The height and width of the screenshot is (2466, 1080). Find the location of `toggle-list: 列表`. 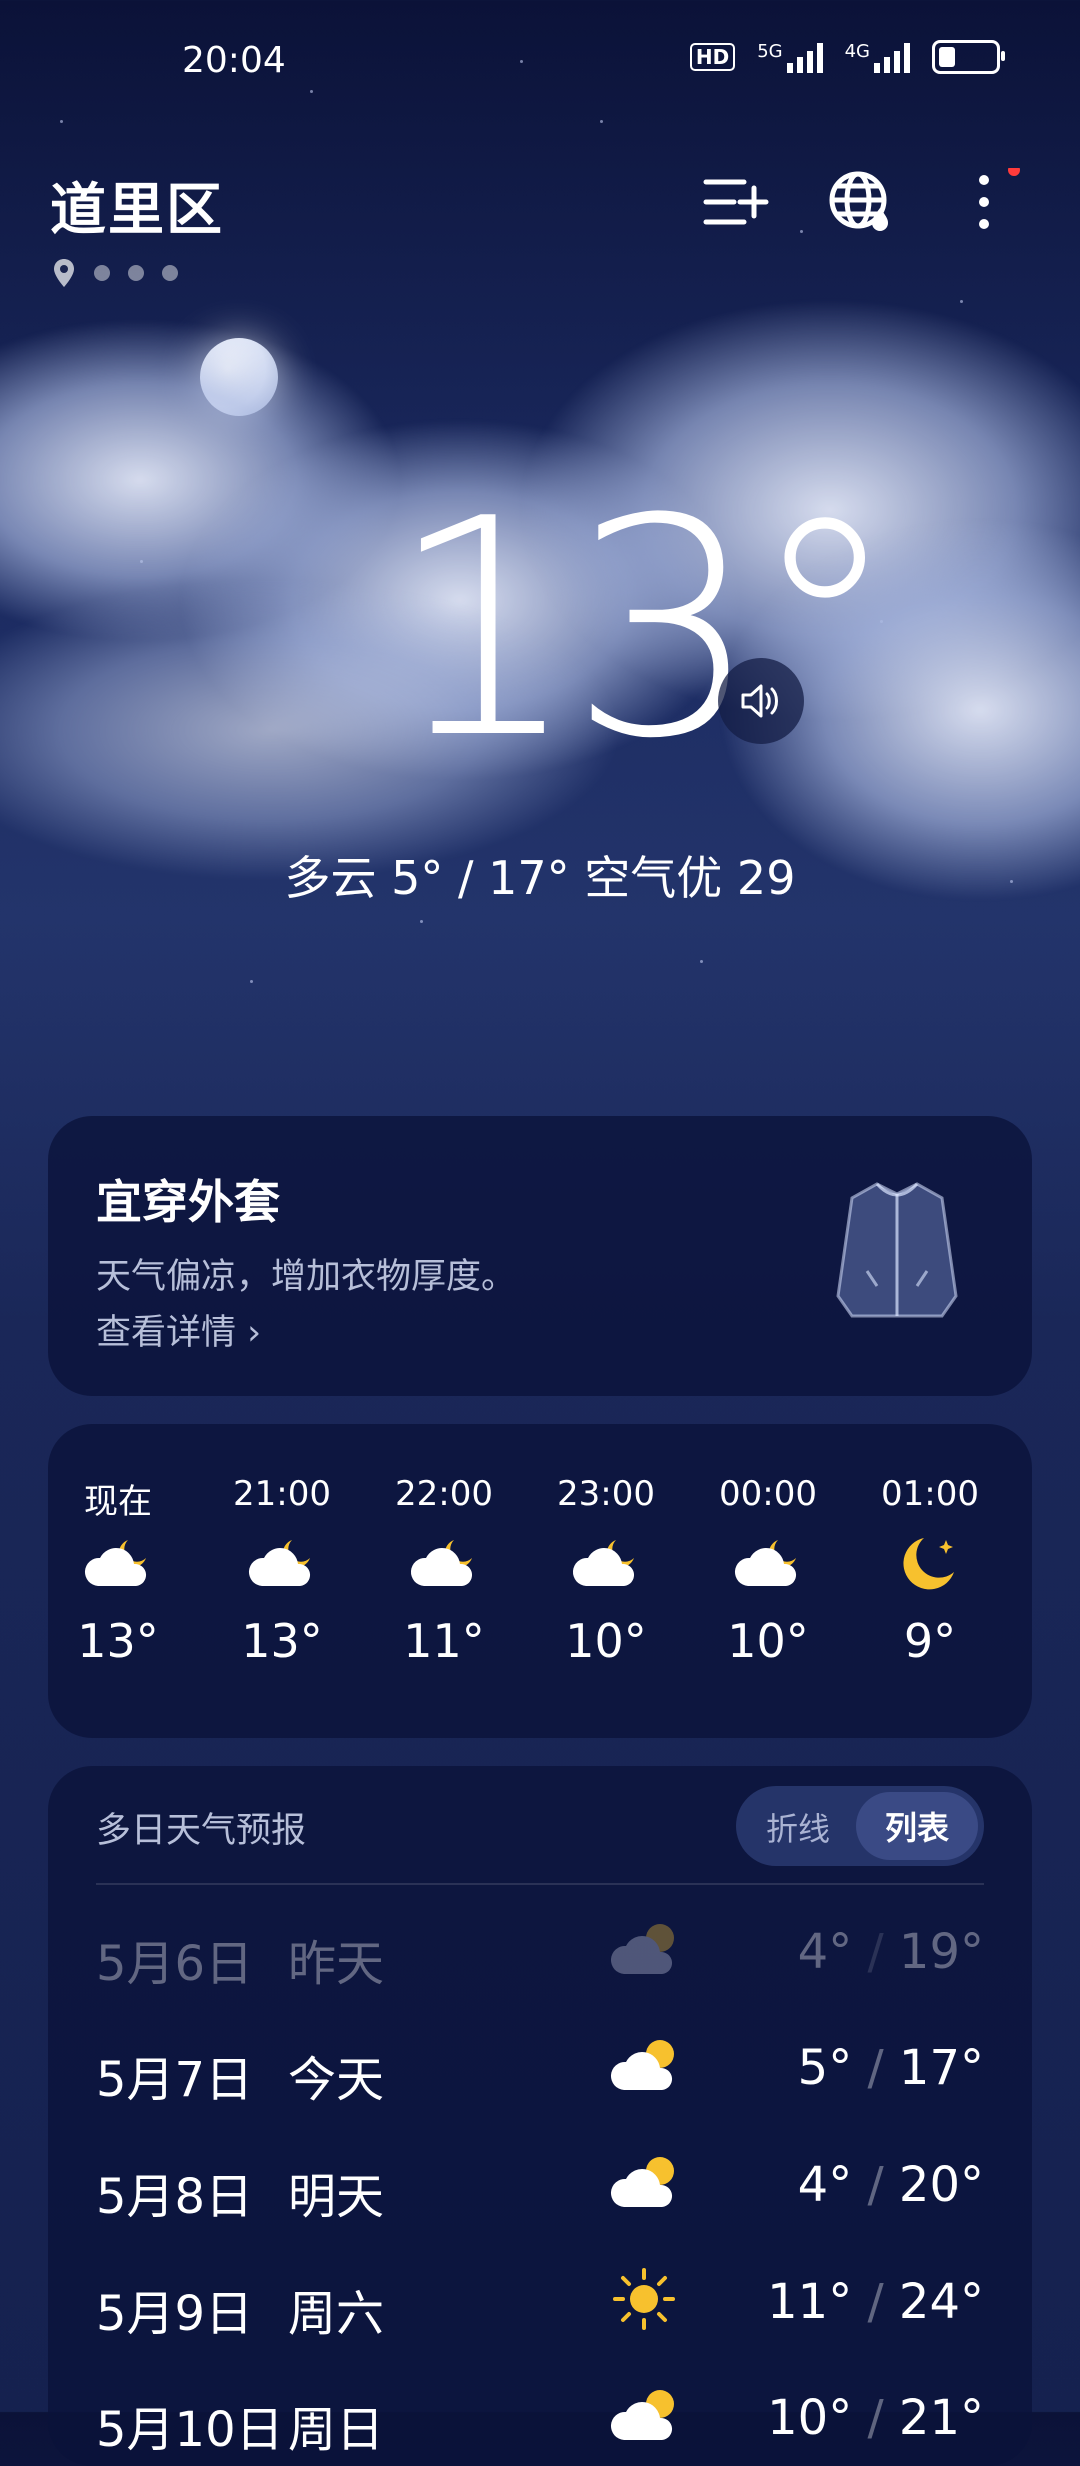

toggle-list: 列表 is located at coordinates (917, 1826).